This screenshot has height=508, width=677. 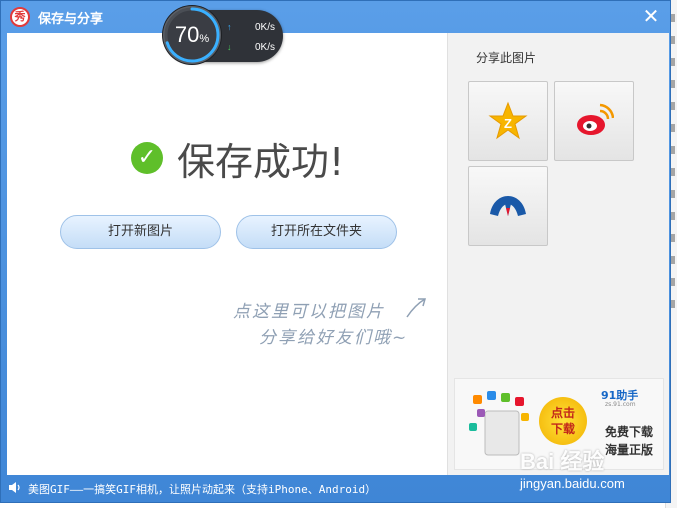 What do you see at coordinates (563, 421) in the screenshot?
I see `ad-download-button: 点击 下载` at bounding box center [563, 421].